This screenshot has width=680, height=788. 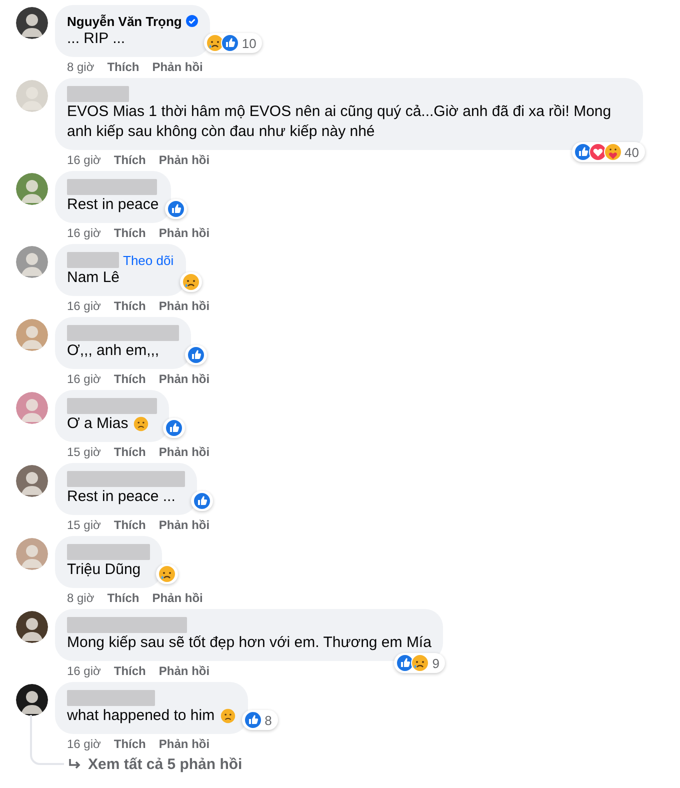 I want to click on comment-text: Triệu Dũng, so click(x=104, y=570).